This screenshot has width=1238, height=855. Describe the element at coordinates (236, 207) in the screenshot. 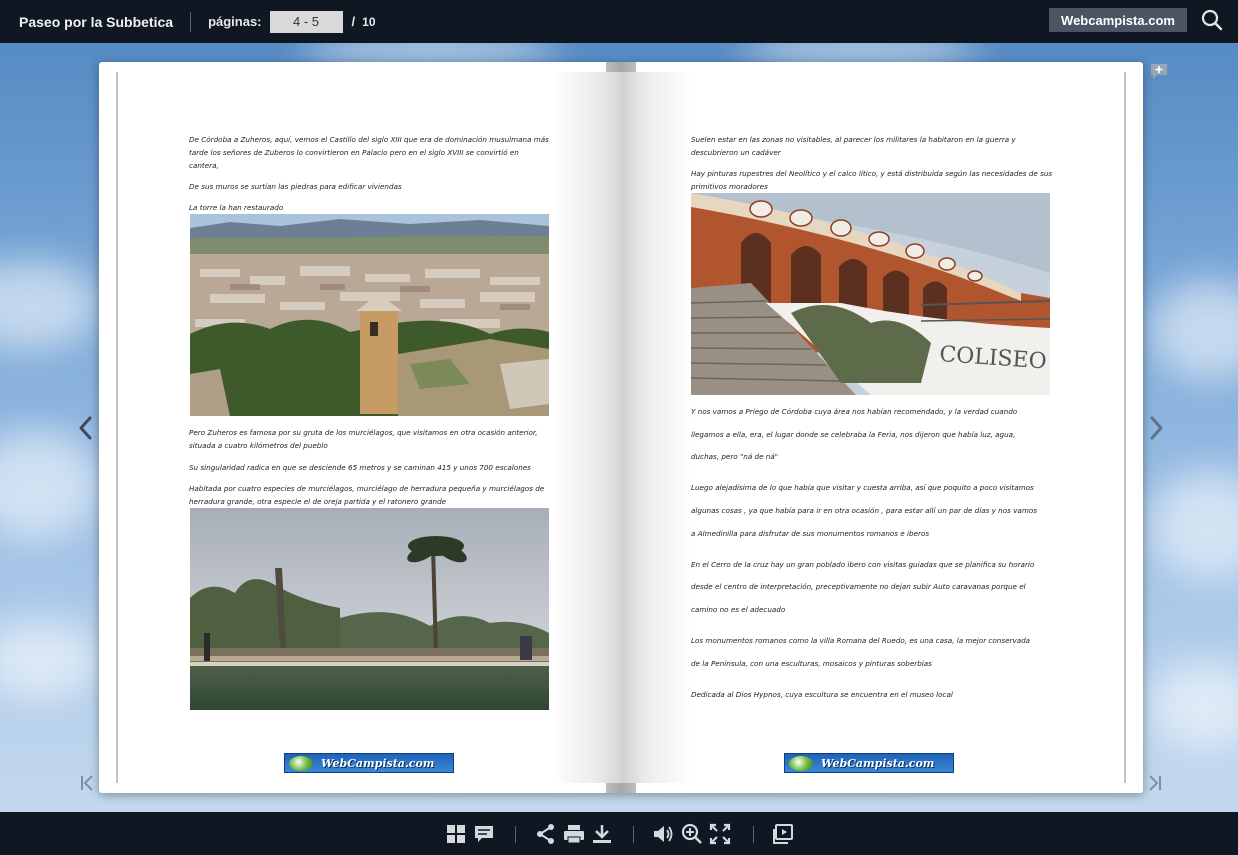

I see `paragraph: La torre la han restaurado` at that location.